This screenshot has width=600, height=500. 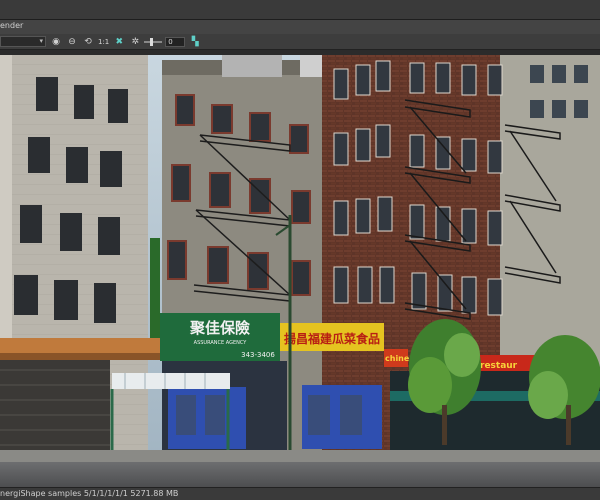 I want to click on bus-shelter, so click(x=171, y=381).